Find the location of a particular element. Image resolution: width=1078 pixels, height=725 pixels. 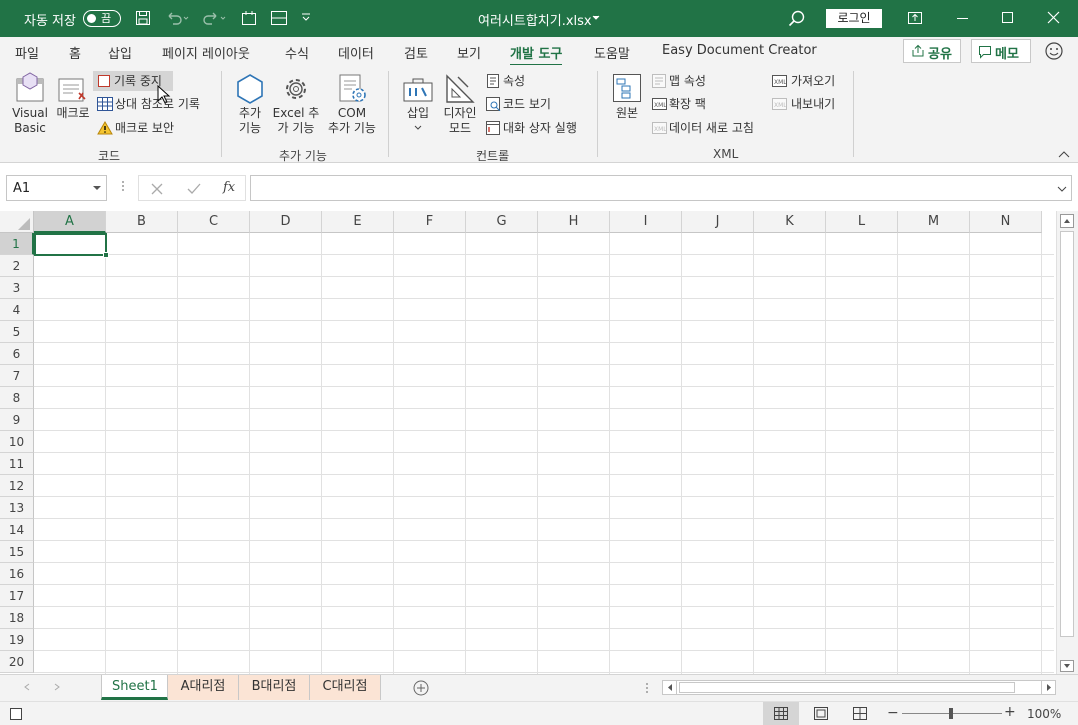

design-mode-button: 디자인 모드 is located at coordinates (460, 104).